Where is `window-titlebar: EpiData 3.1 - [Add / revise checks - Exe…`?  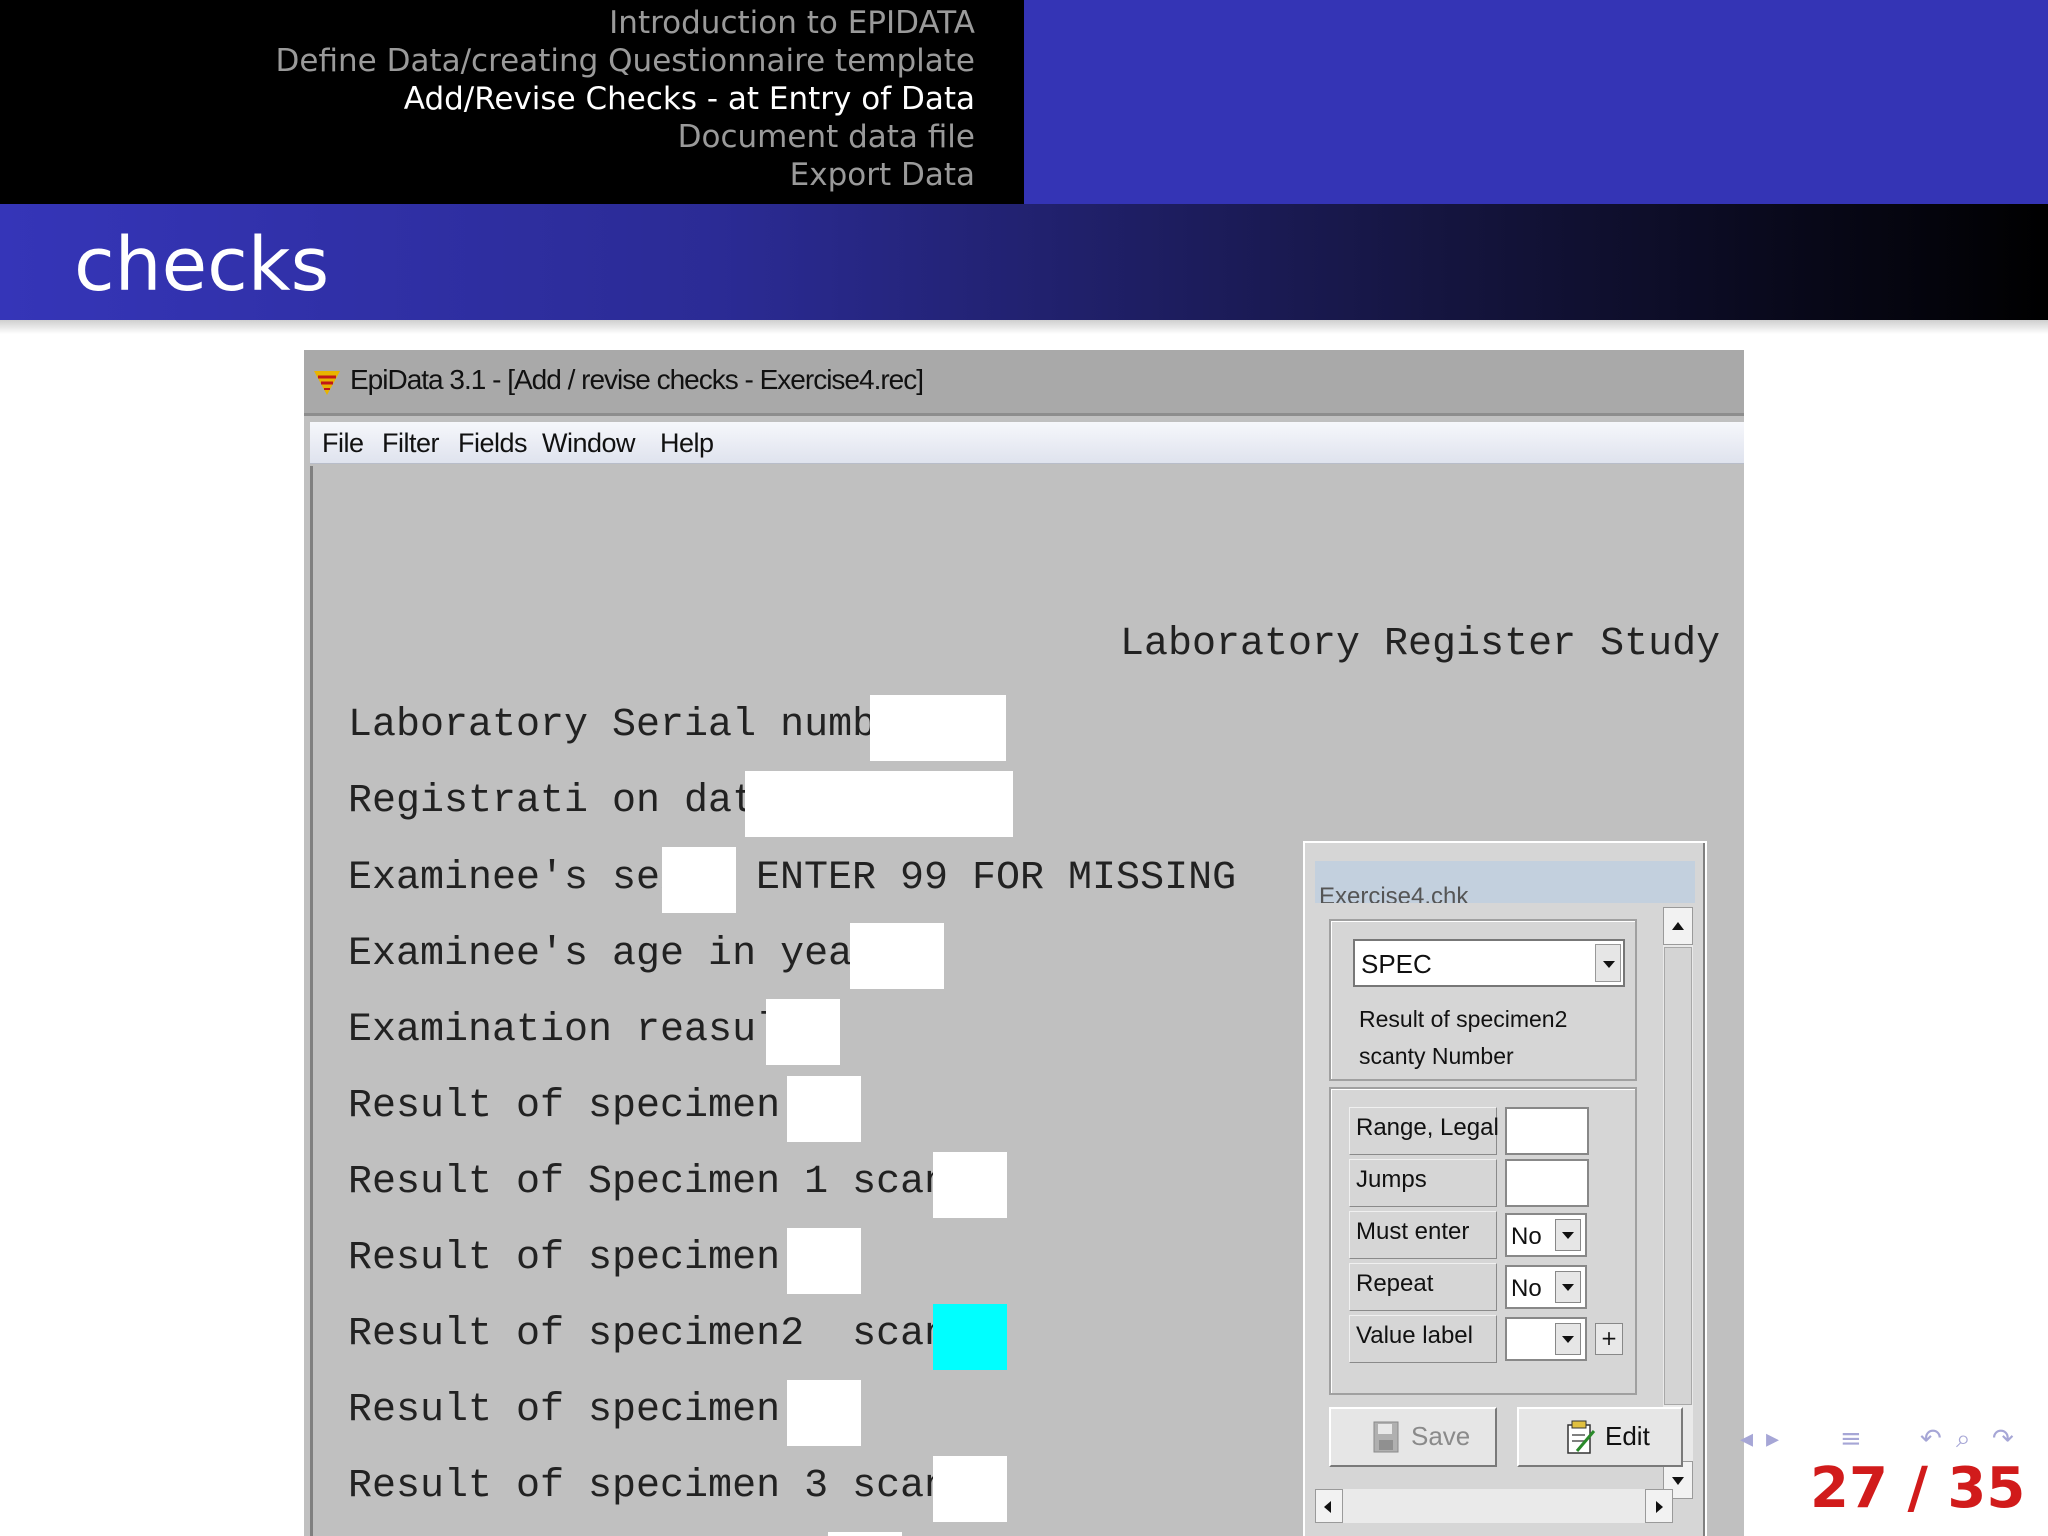 window-titlebar: EpiData 3.1 - [Add / revise checks - Exe… is located at coordinates (1024, 383).